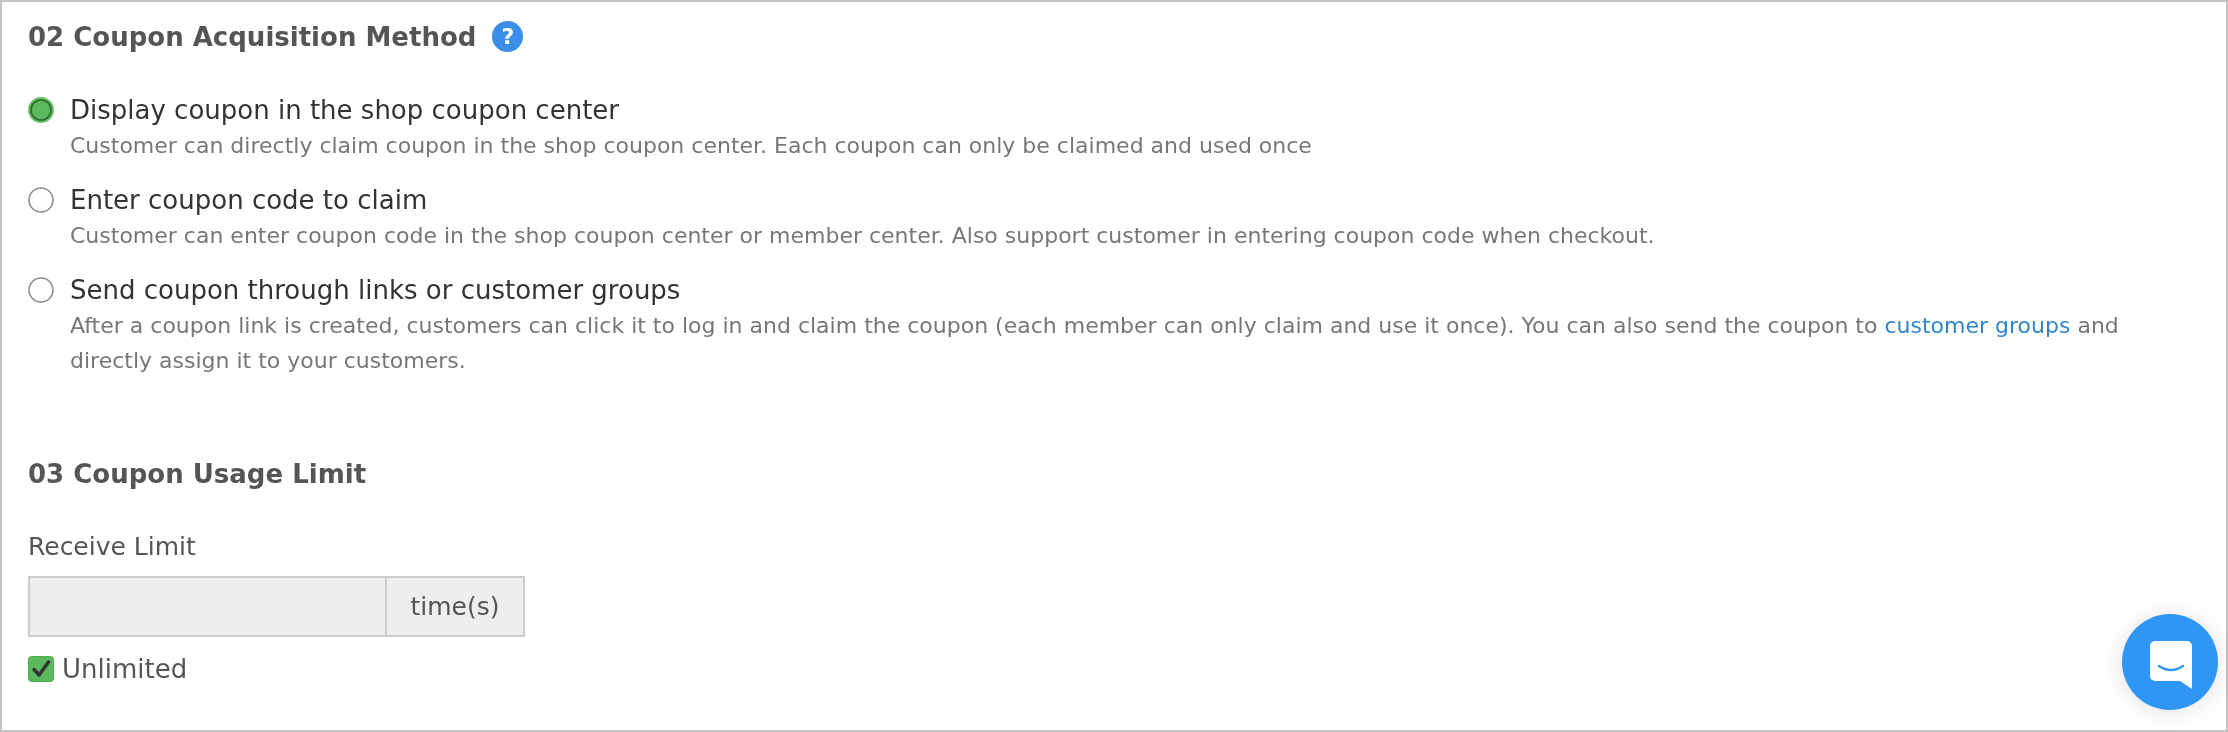 This screenshot has height=732, width=2228. I want to click on section-title: 02 Coupon Acquisition Method, so click(252, 36).